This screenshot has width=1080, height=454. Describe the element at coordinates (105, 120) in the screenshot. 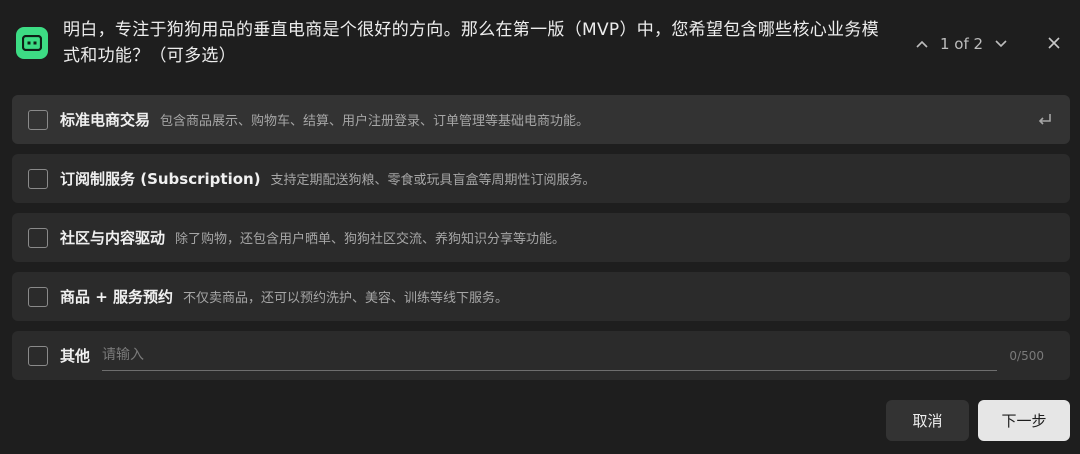

I see `option-title: 标准电商交易` at that location.